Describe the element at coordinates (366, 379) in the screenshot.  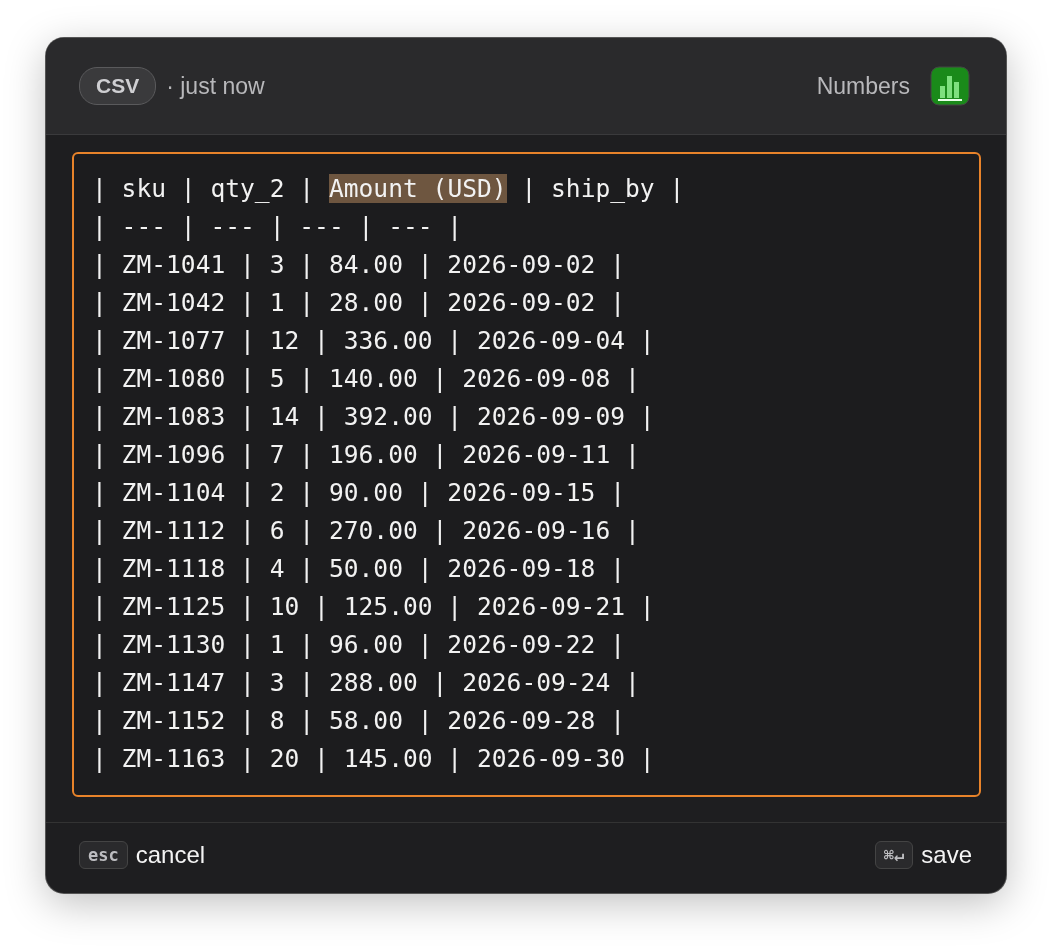
I see `code-line: | ZM-1080 | 5 | 140.00 | 2026-09-08 |` at that location.